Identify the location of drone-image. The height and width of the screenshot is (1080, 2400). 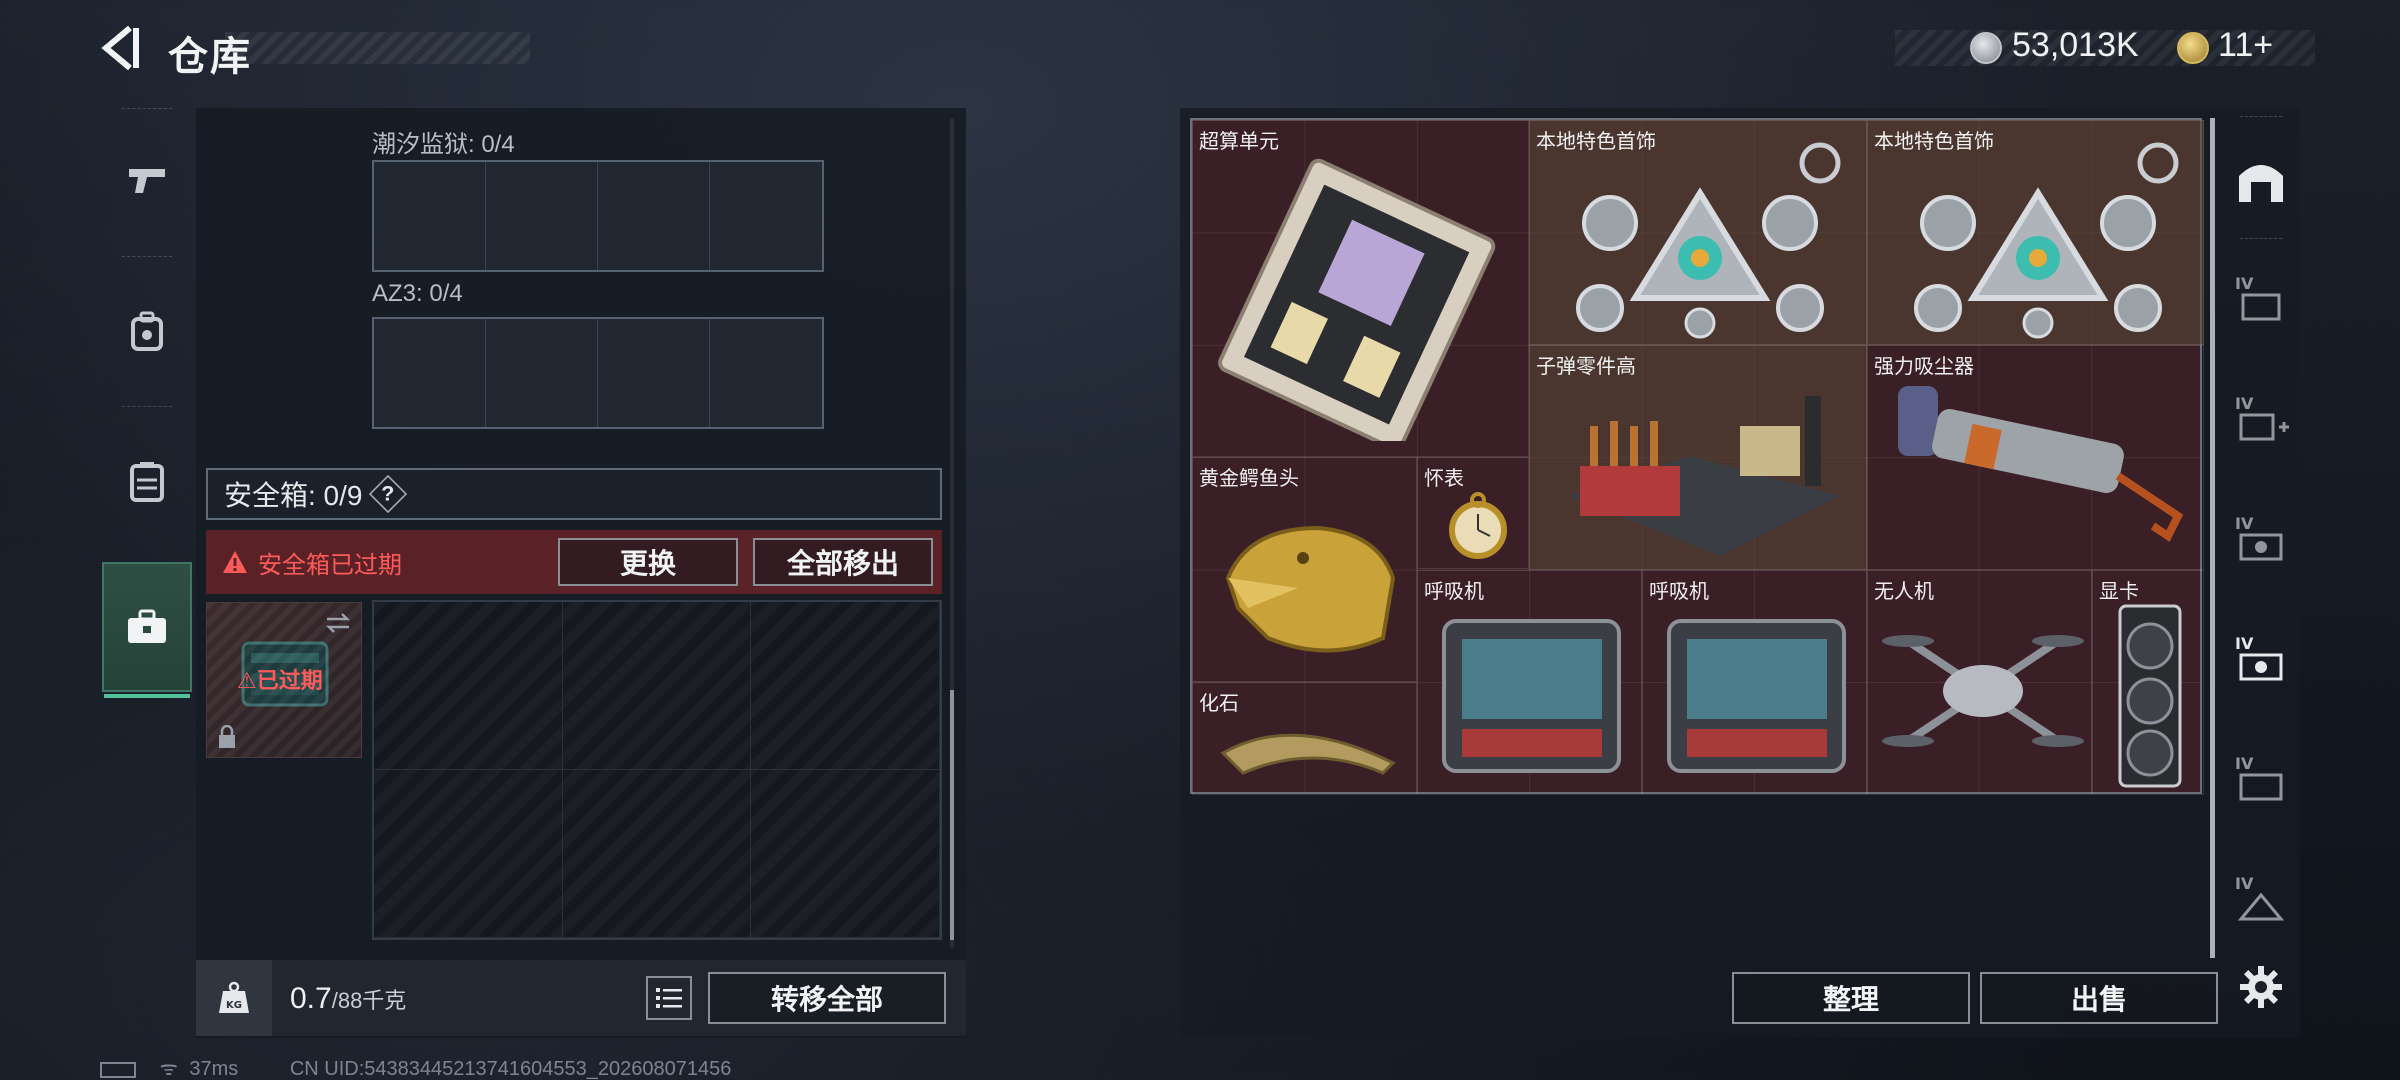
(1983, 691).